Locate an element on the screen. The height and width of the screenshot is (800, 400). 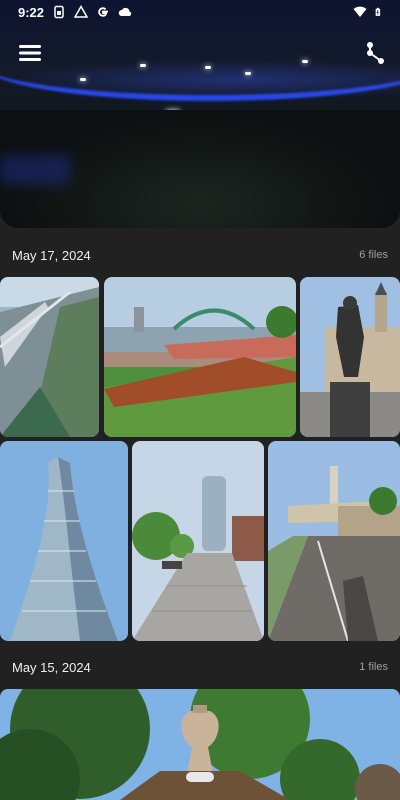
scroll-handle is located at coordinates (200, 777).